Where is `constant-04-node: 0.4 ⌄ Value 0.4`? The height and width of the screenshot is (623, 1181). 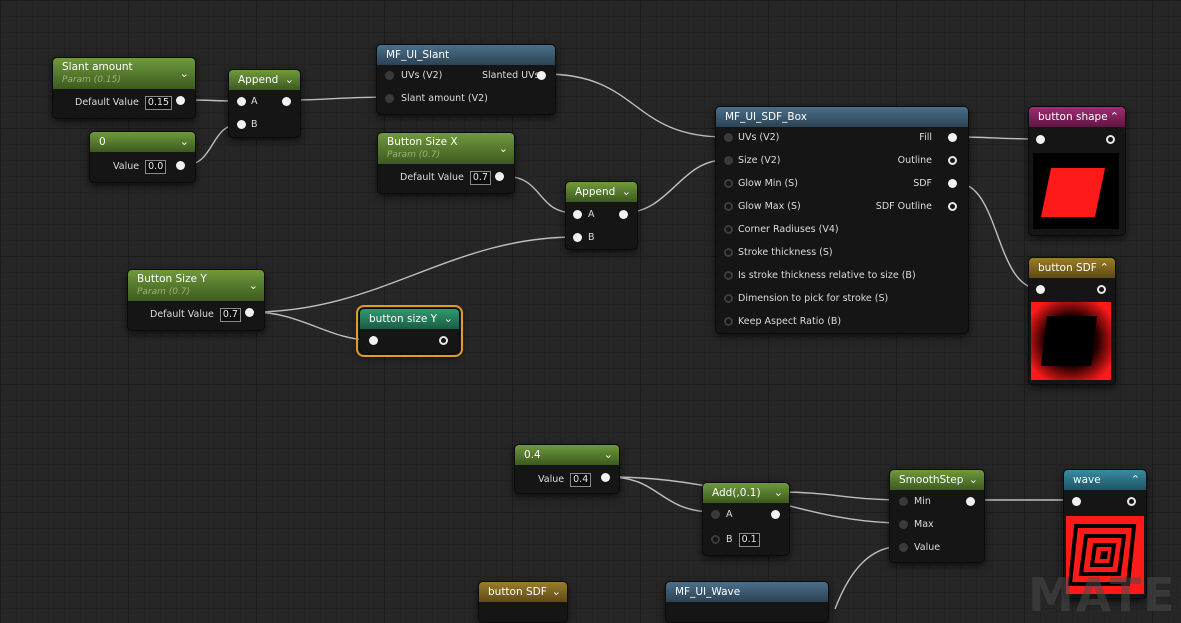
constant-04-node: 0.4 ⌄ Value 0.4 is located at coordinates (567, 469).